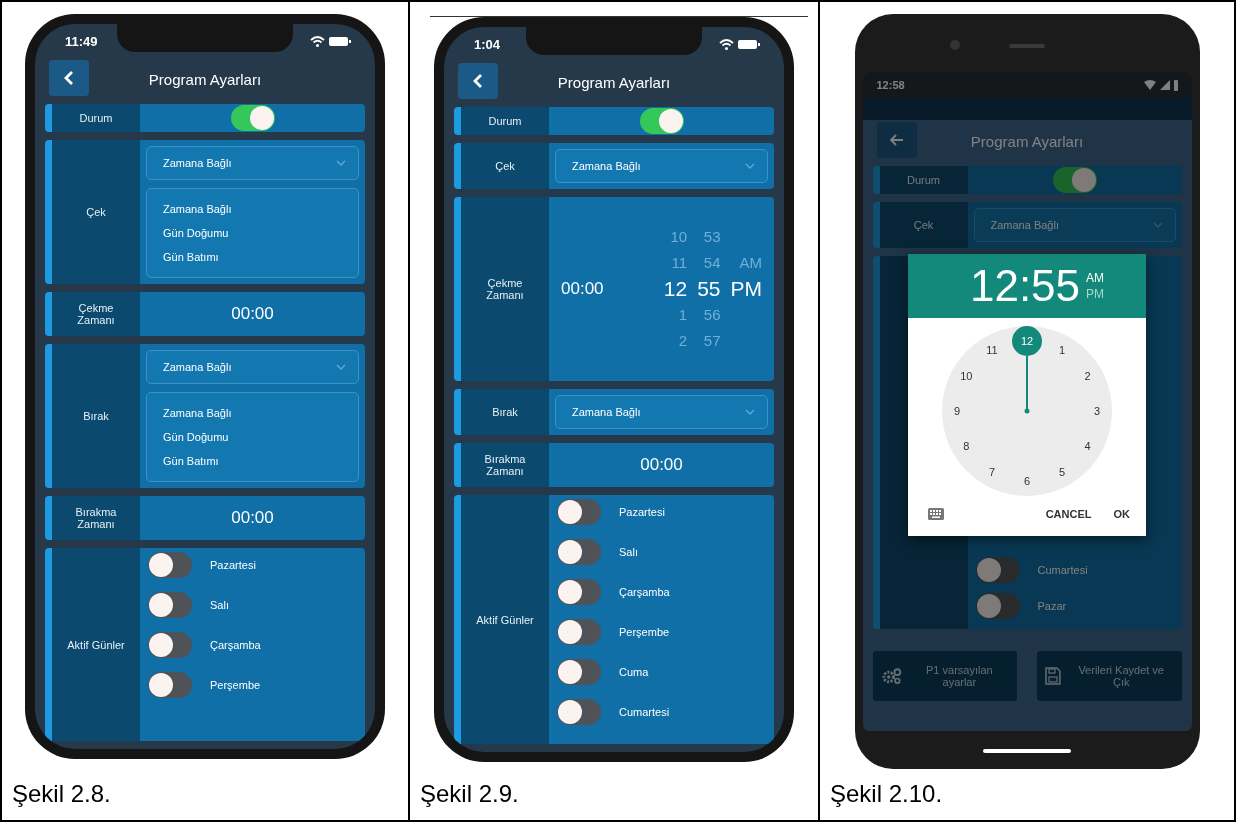  Describe the element at coordinates (709, 289) in the screenshot. I see `picker-item: 55` at that location.